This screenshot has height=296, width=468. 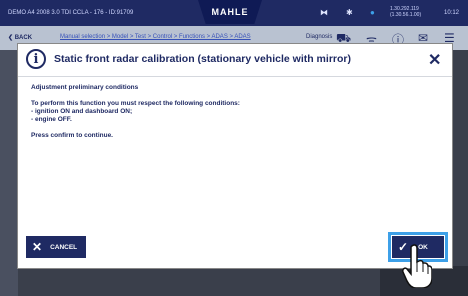 What do you see at coordinates (319, 37) in the screenshot?
I see `diagnosis-label: Diagnosis` at bounding box center [319, 37].